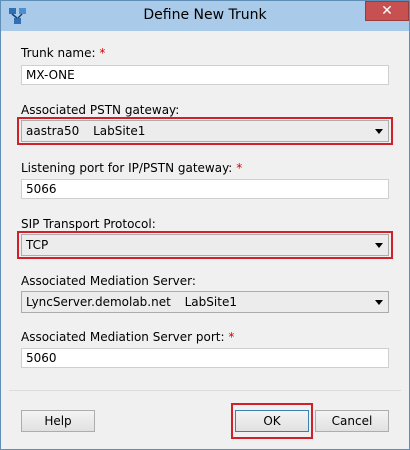 The width and height of the screenshot is (410, 450). I want to click on cancel-button: Cancel, so click(352, 421).